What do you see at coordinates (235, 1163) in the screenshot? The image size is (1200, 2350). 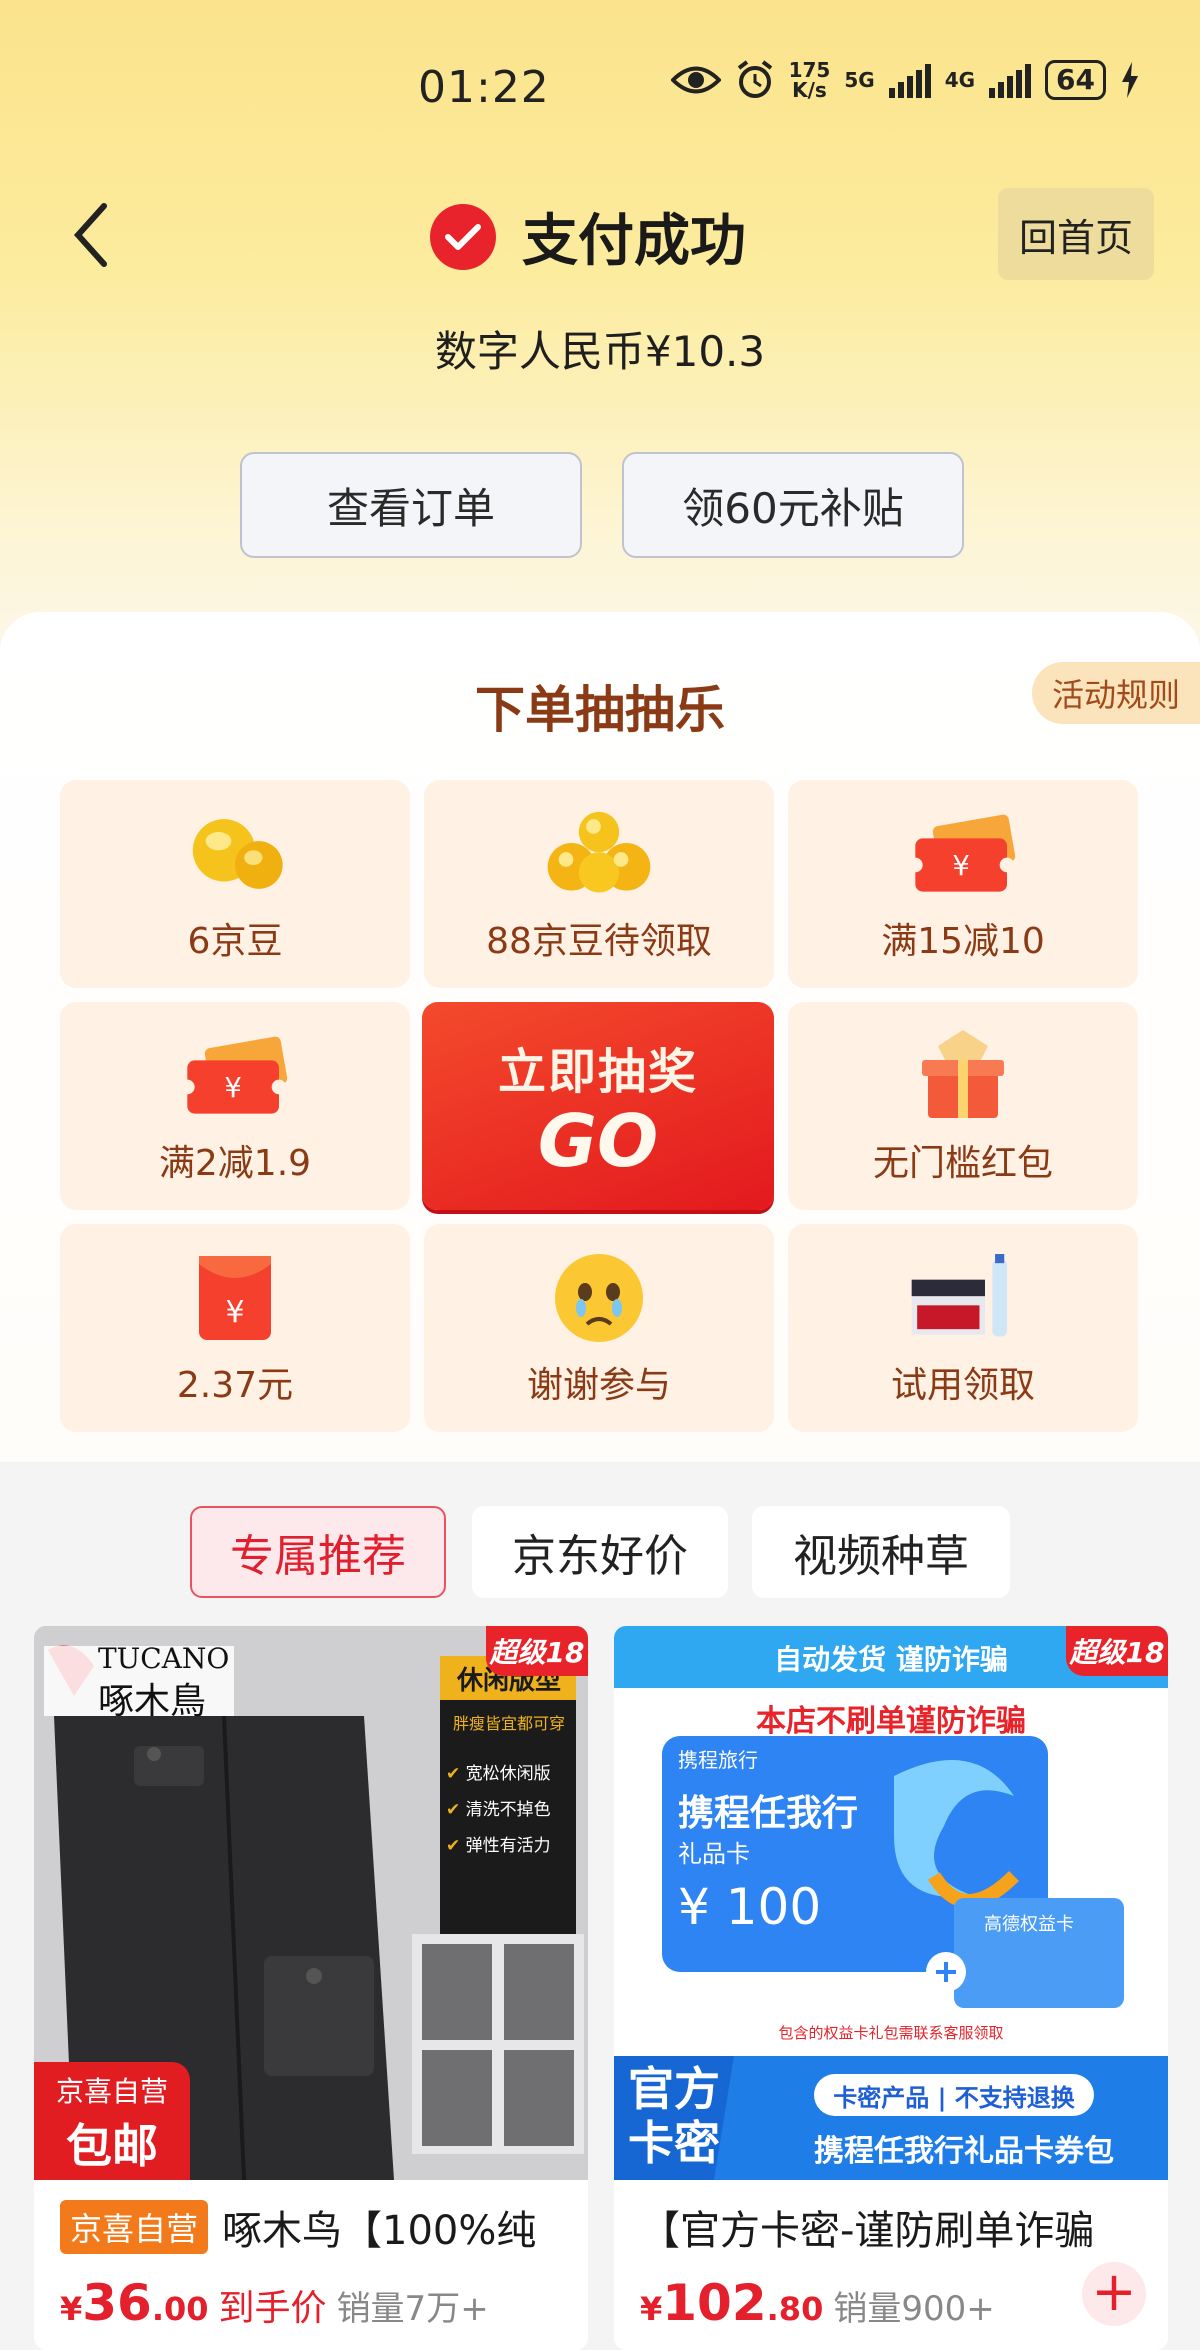 I see `prize-label: 满2减1.9` at bounding box center [235, 1163].